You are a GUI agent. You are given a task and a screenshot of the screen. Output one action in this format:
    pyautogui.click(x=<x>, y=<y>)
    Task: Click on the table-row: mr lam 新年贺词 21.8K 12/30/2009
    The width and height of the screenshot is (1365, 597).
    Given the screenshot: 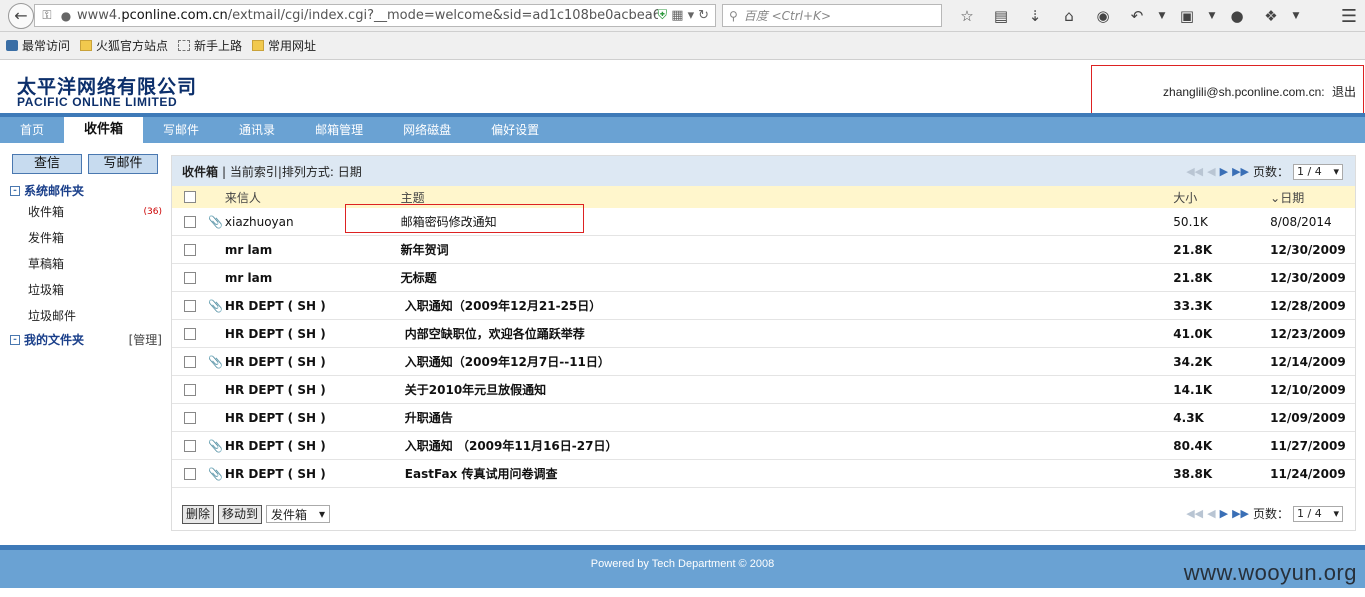 What is the action you would take?
    pyautogui.click(x=763, y=250)
    